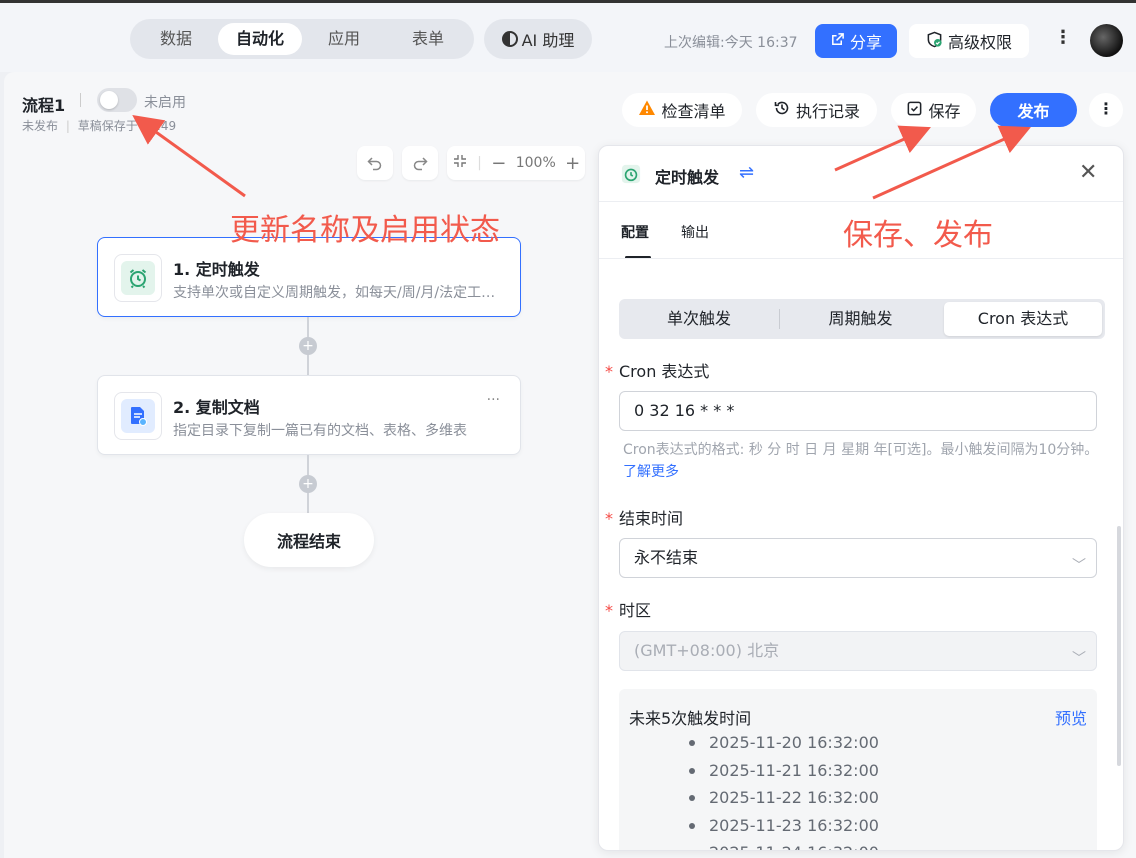 Image resolution: width=1136 pixels, height=858 pixels. Describe the element at coordinates (784, 802) in the screenshot. I see `list-item: 2025-11-22 16:32:00` at that location.